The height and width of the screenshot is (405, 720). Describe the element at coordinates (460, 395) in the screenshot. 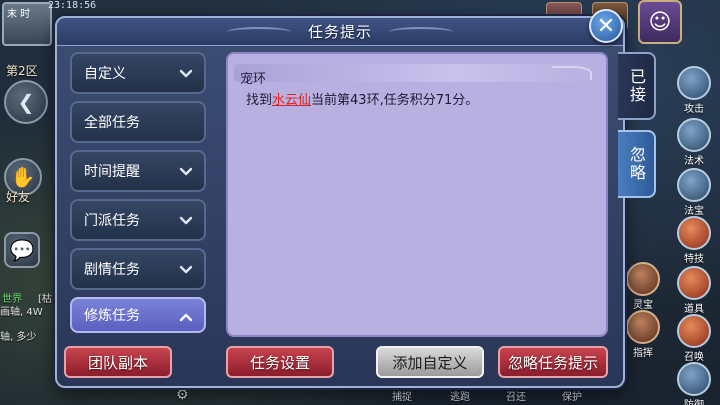

I see `flee-action: 逃跑` at that location.